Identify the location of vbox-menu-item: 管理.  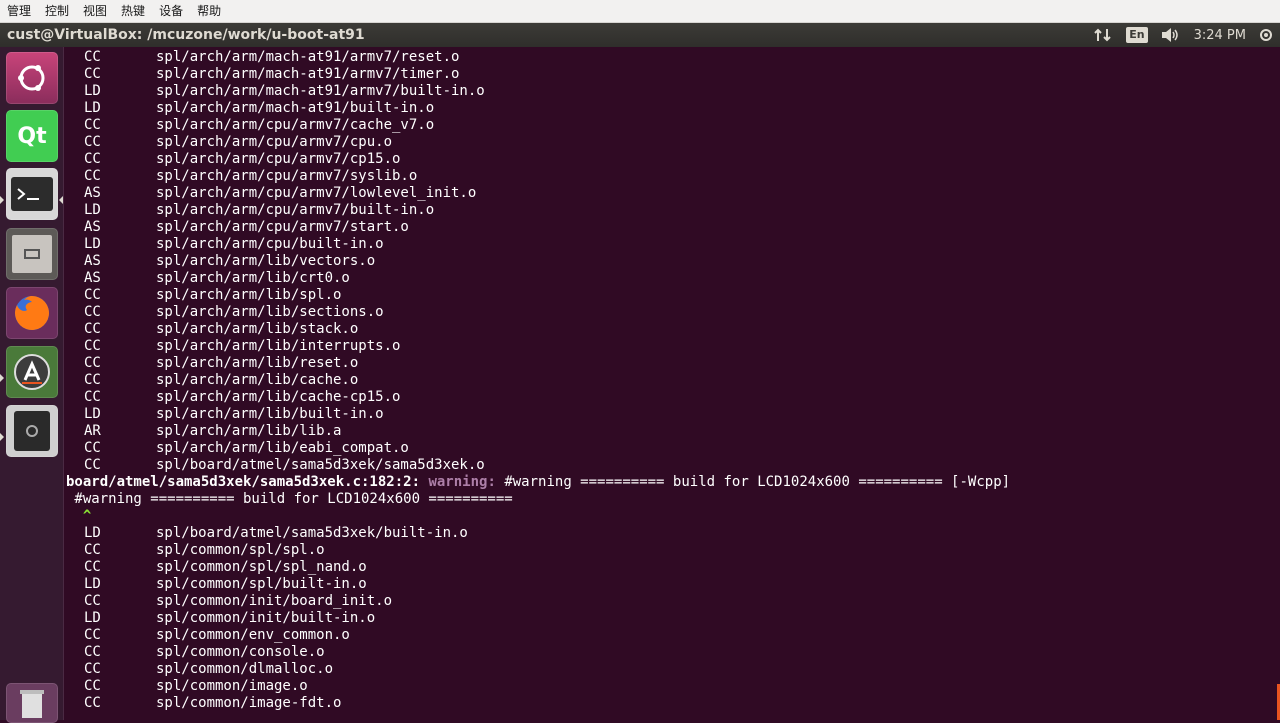
(19, 11).